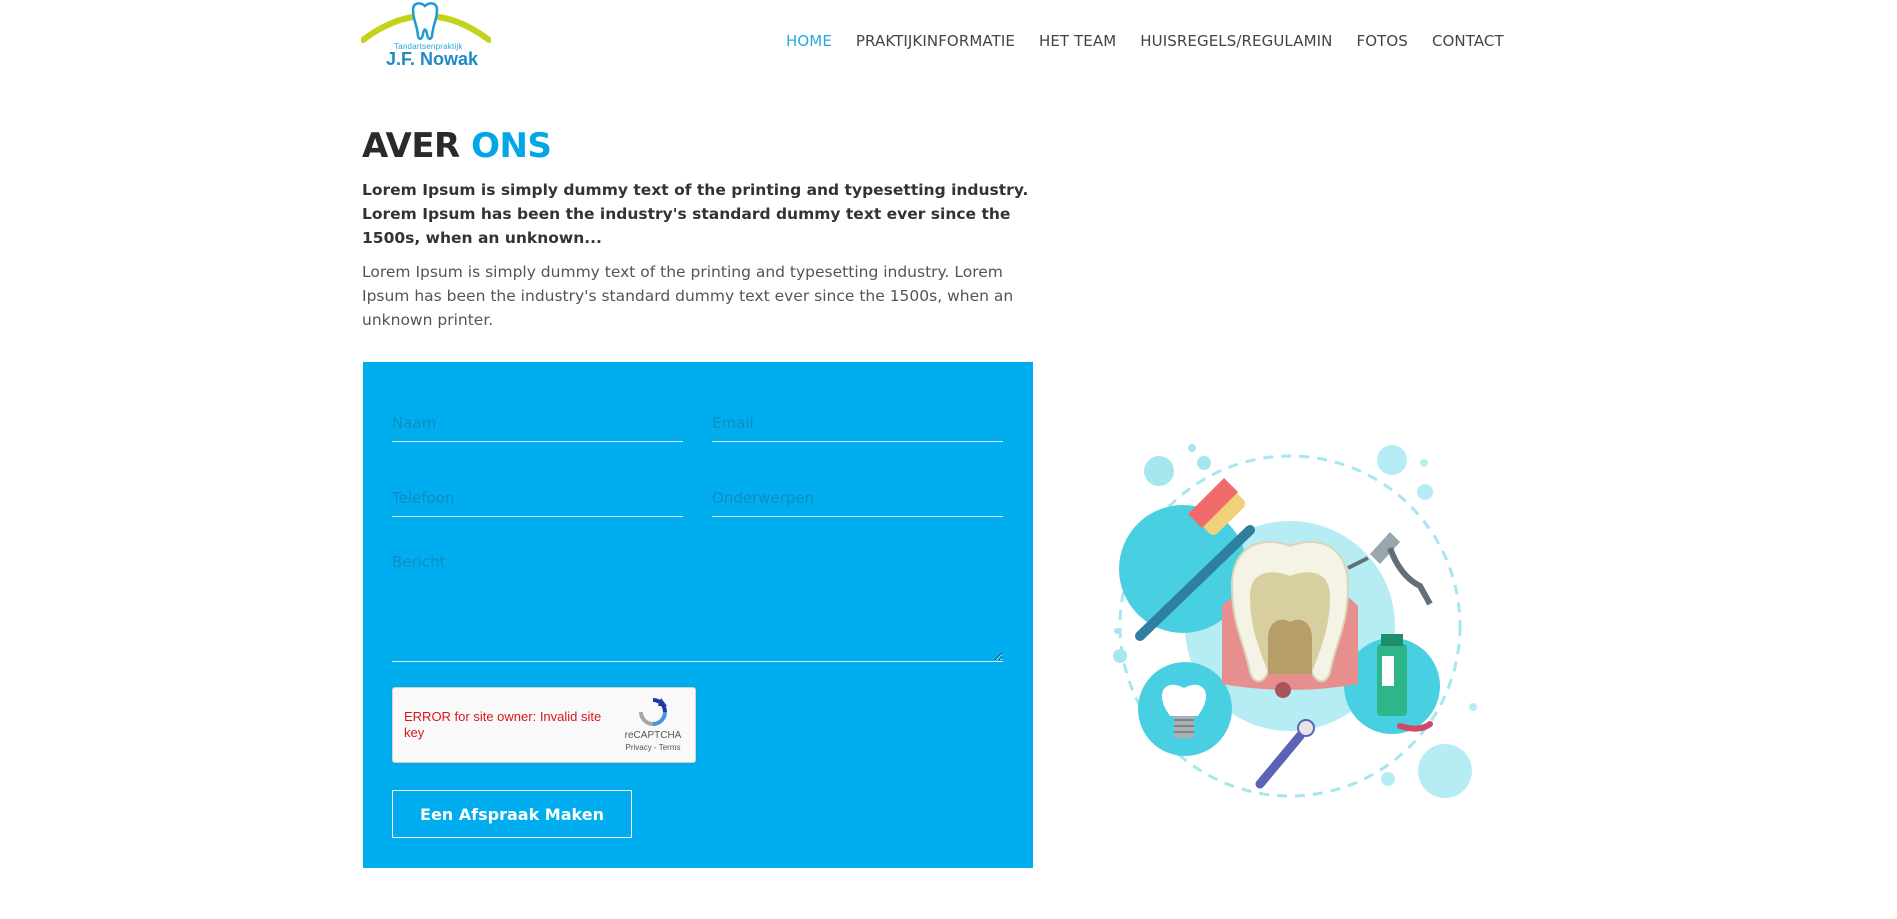 The image size is (1897, 919). I want to click on captcha-error: ERROR for site owner: Invalid site key, so click(503, 724).